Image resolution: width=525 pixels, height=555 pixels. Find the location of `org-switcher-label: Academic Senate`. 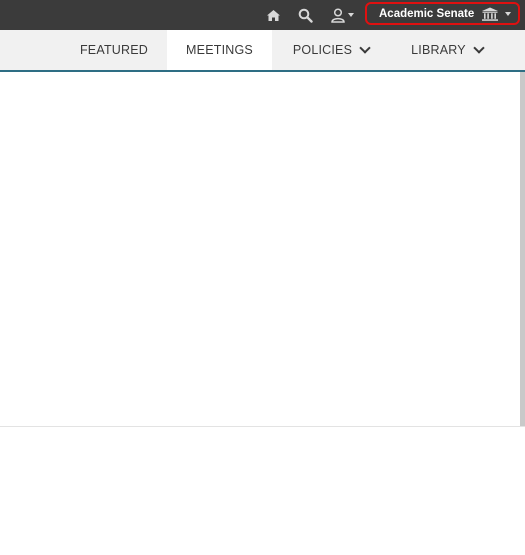

org-switcher-label: Academic Senate is located at coordinates (427, 13).